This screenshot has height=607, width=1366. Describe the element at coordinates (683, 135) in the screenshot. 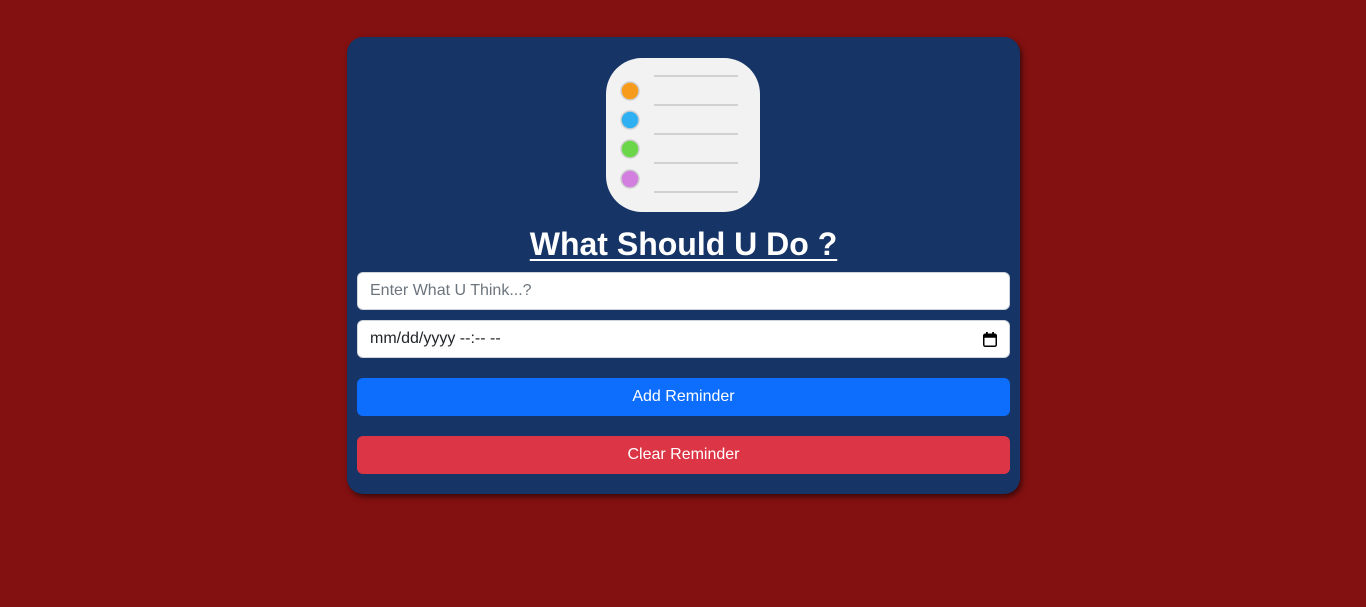

I see `reminders-list-icon` at that location.